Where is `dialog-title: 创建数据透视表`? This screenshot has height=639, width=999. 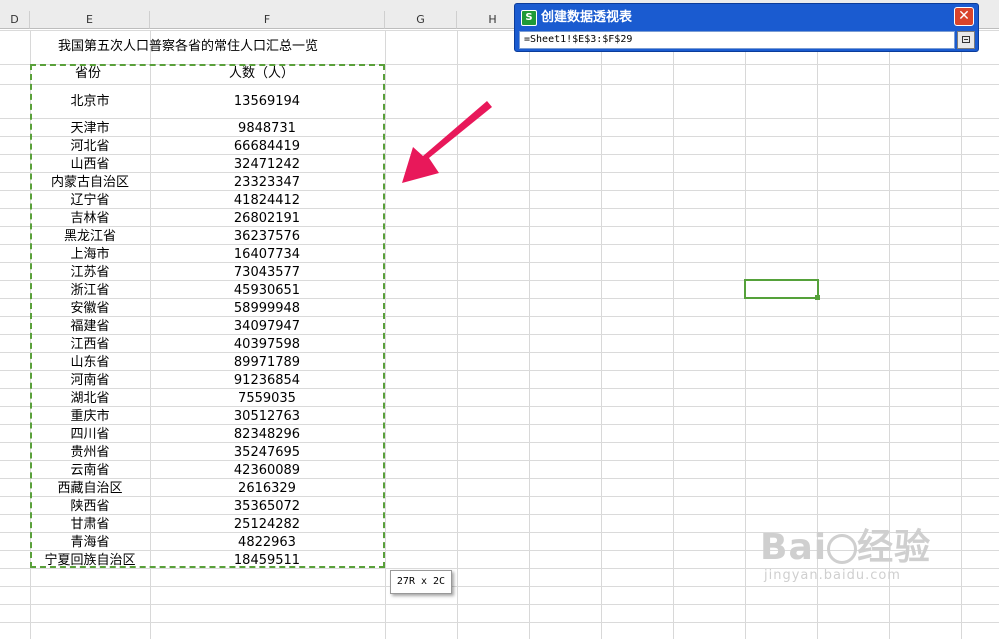 dialog-title: 创建数据透视表 is located at coordinates (587, 17).